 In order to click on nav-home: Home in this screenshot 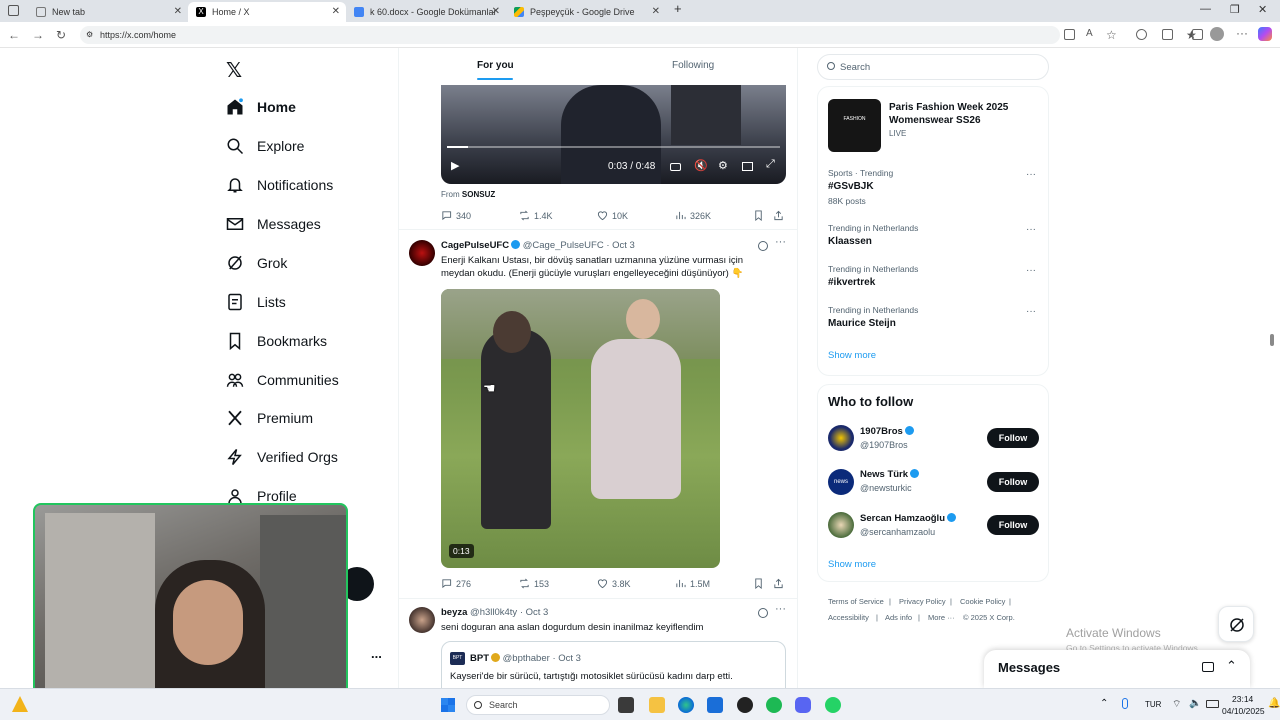, I will do `click(261, 107)`.